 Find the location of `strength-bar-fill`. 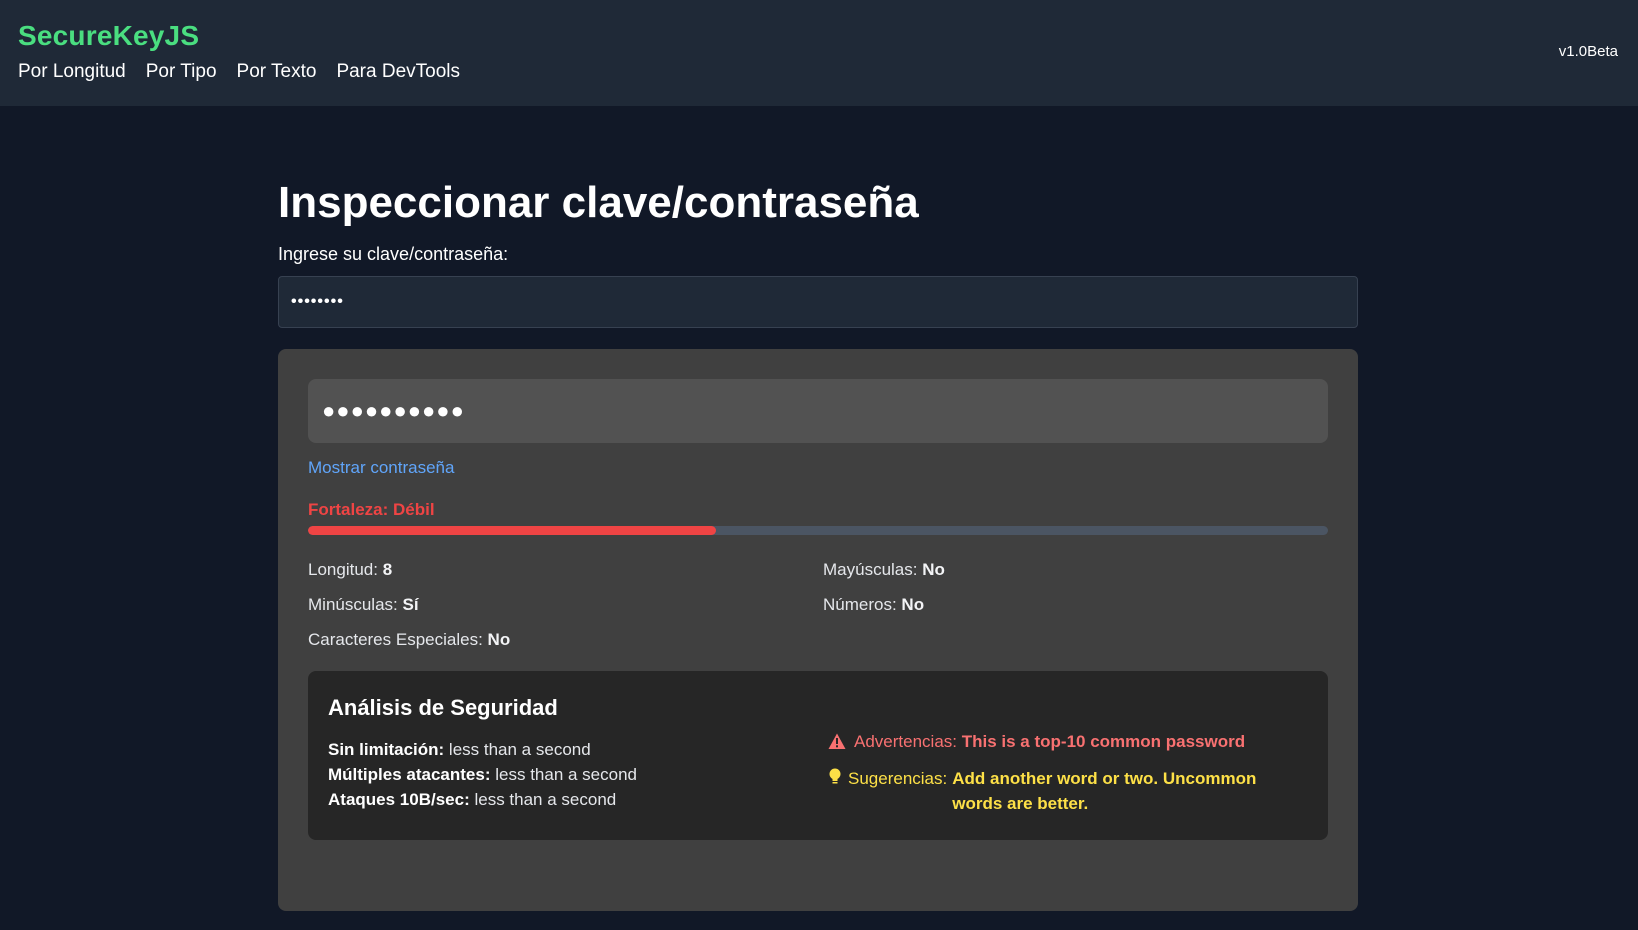

strength-bar-fill is located at coordinates (512, 530).